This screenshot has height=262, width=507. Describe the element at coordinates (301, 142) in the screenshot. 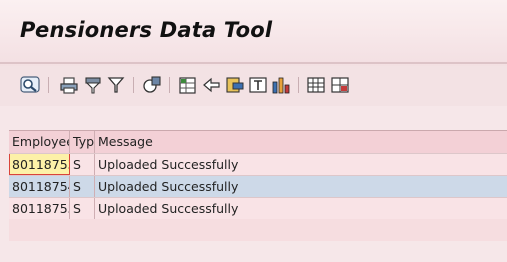

I see `column-header-message: Message` at that location.